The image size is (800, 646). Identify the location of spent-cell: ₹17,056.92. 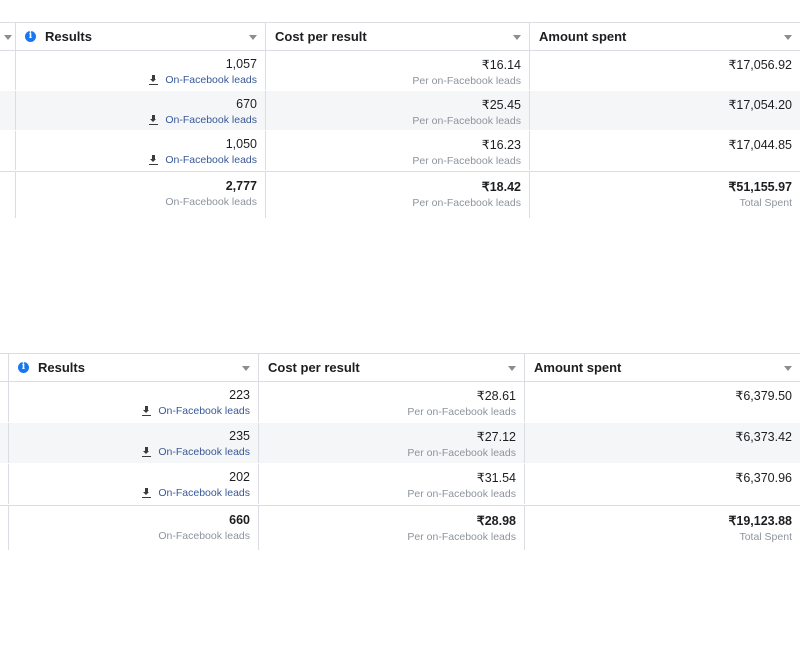
(665, 70).